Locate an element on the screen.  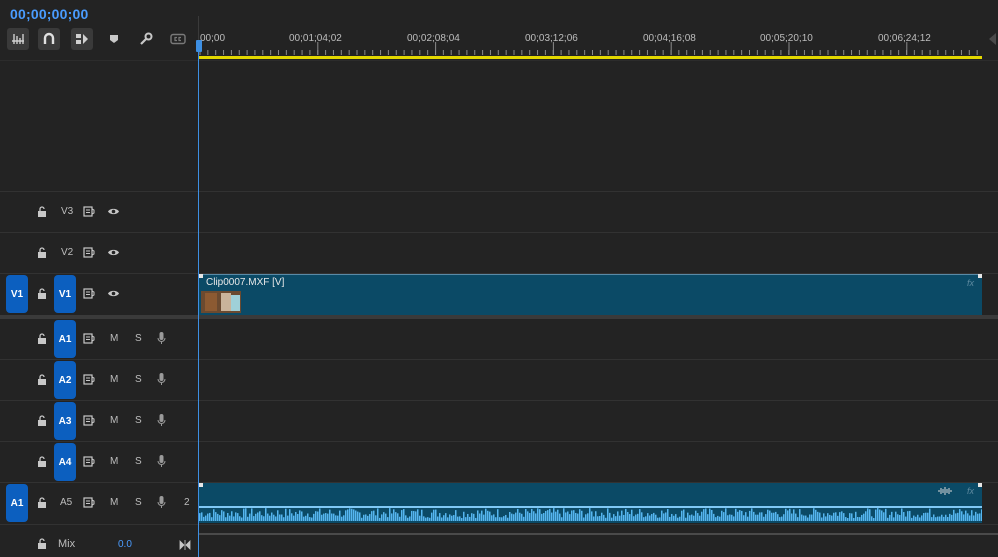
track-v2: V2 is located at coordinates (499, 253).